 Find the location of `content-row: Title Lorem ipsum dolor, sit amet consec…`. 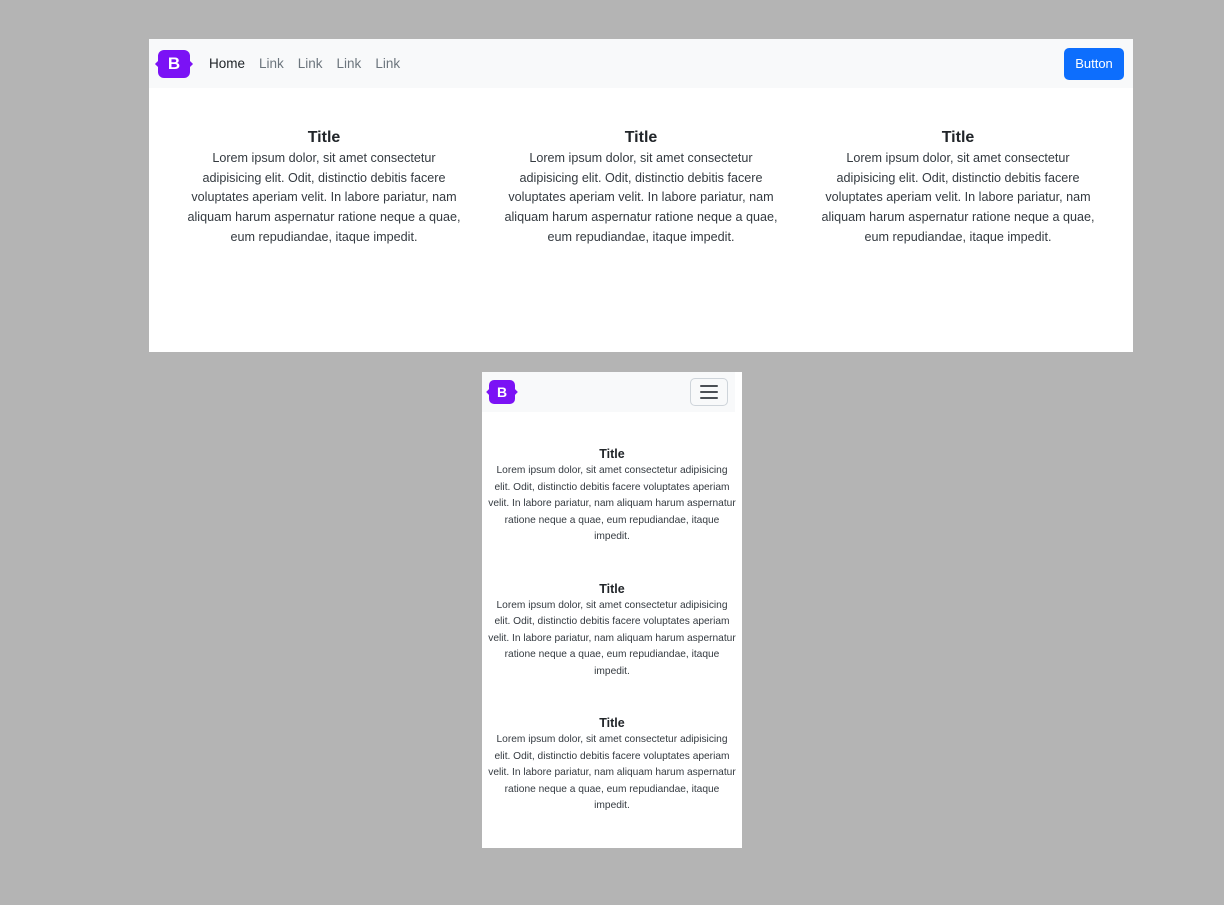

content-row: Title Lorem ipsum dolor, sit amet consec… is located at coordinates (641, 168).